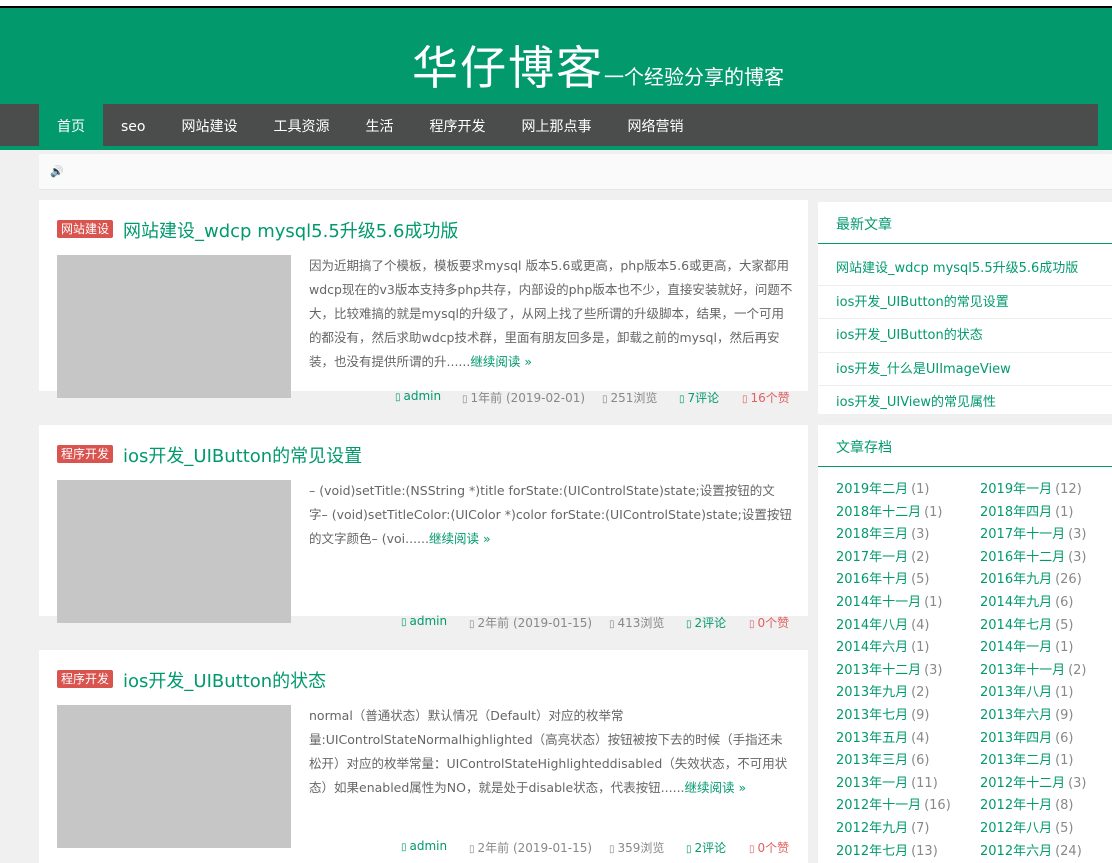 This screenshot has height=863, width=1112. Describe the element at coordinates (1046, 513) in the screenshot. I see `archive-item: 2018年四月 (1)` at that location.